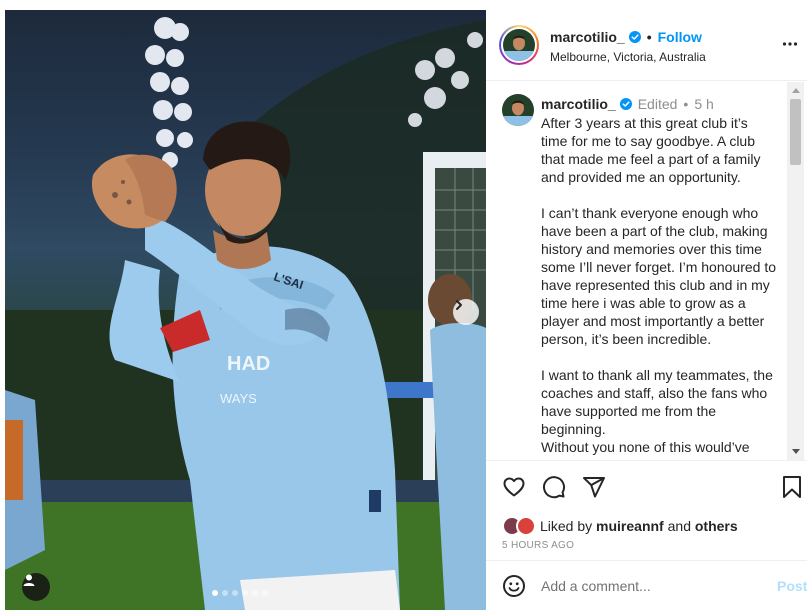  I want to click on carousel-indicator, so click(240, 593).